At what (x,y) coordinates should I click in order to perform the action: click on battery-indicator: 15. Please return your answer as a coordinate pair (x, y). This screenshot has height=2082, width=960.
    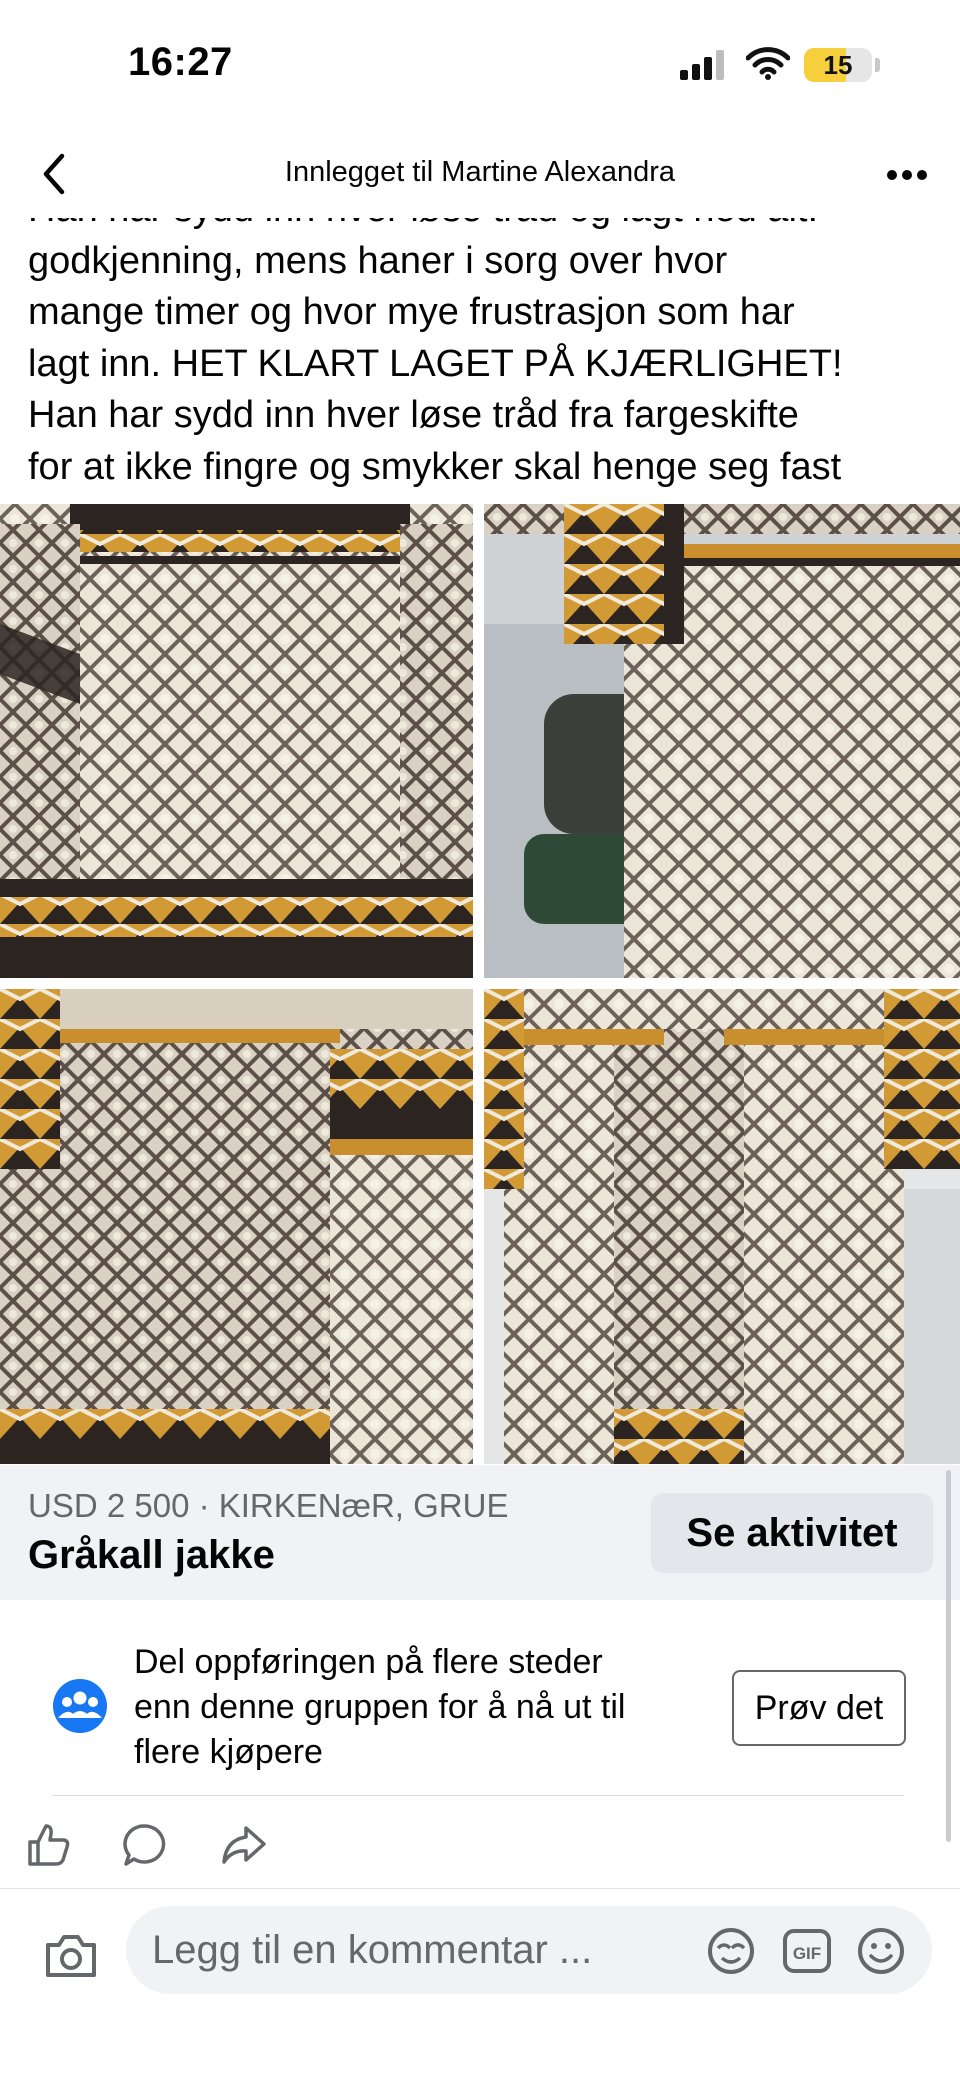
    Looking at the image, I should click on (838, 65).